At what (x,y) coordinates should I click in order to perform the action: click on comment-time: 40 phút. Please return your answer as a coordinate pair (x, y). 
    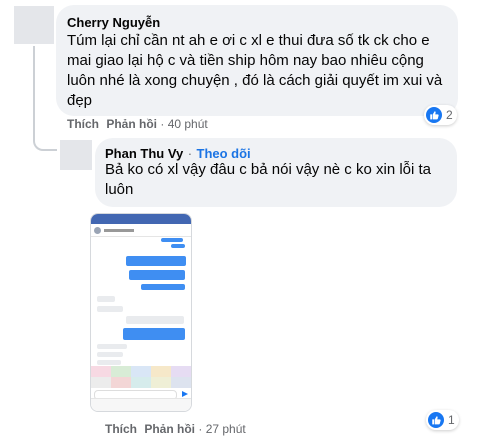
    Looking at the image, I should click on (188, 124).